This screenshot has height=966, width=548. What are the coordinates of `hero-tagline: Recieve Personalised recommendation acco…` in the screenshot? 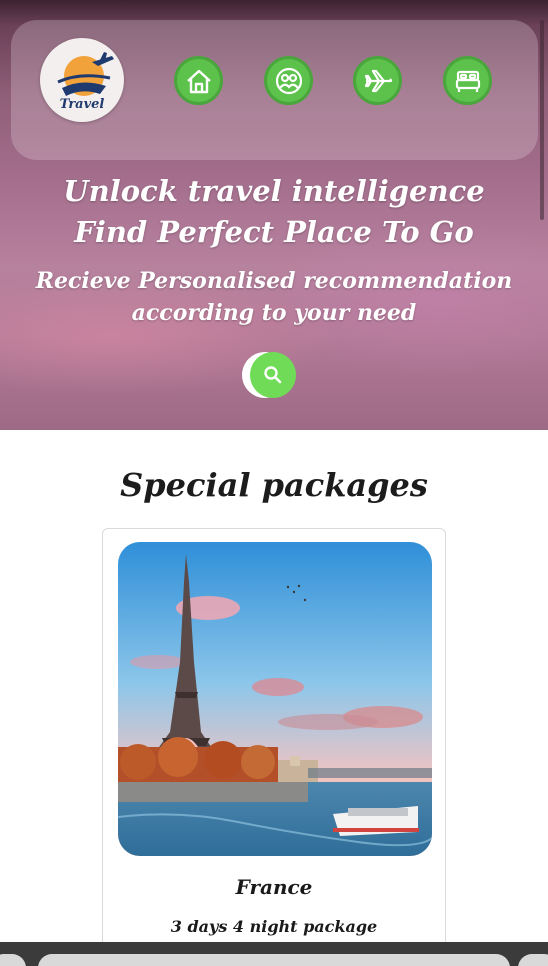 It's located at (274, 297).